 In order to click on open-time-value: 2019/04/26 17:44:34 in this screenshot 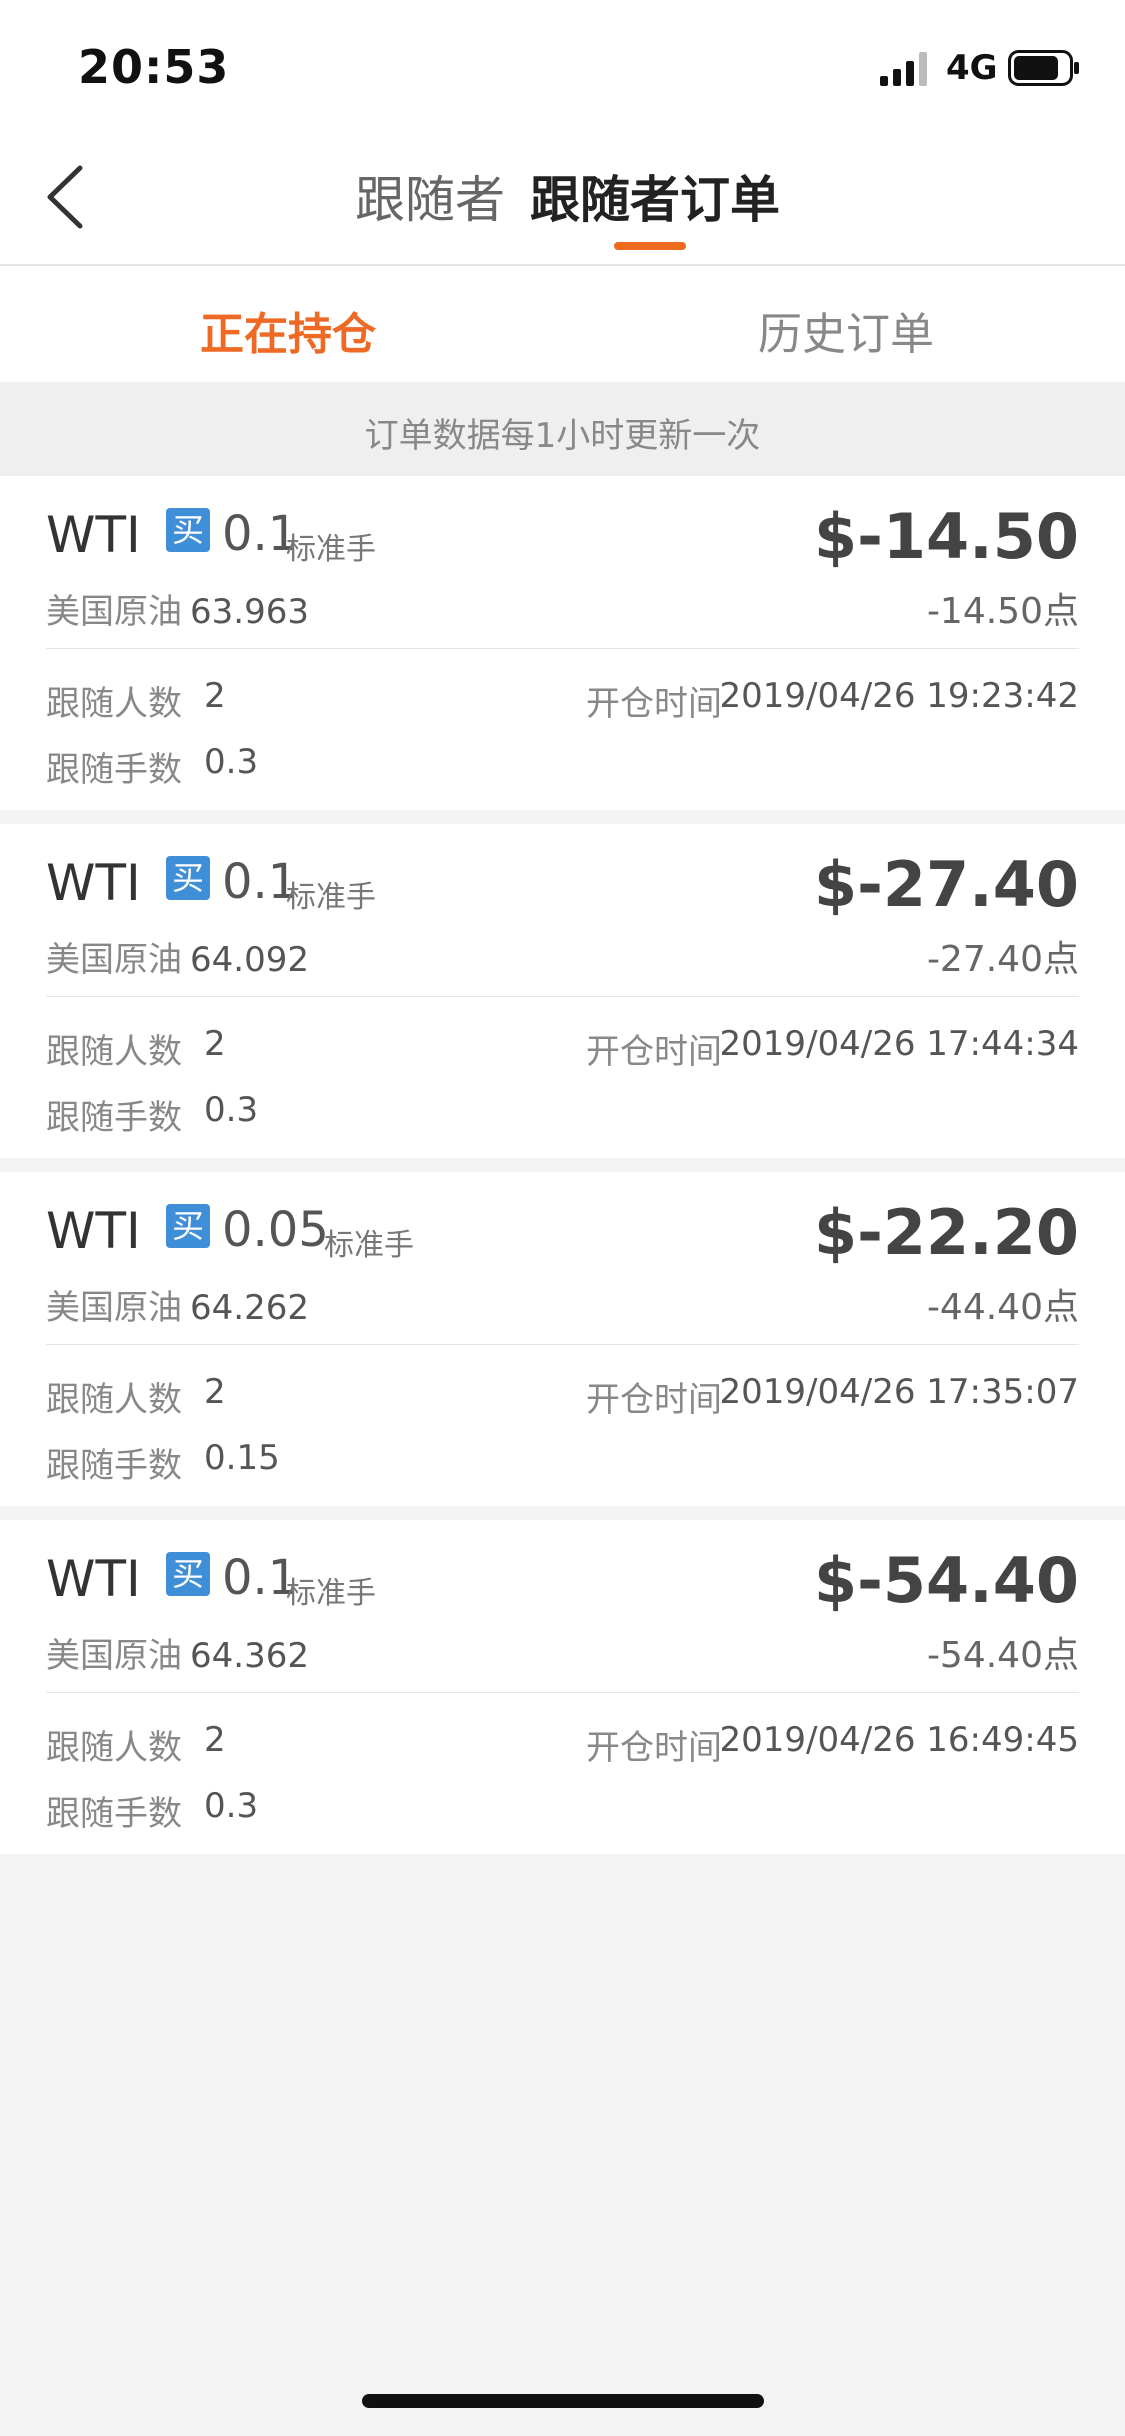, I will do `click(899, 1044)`.